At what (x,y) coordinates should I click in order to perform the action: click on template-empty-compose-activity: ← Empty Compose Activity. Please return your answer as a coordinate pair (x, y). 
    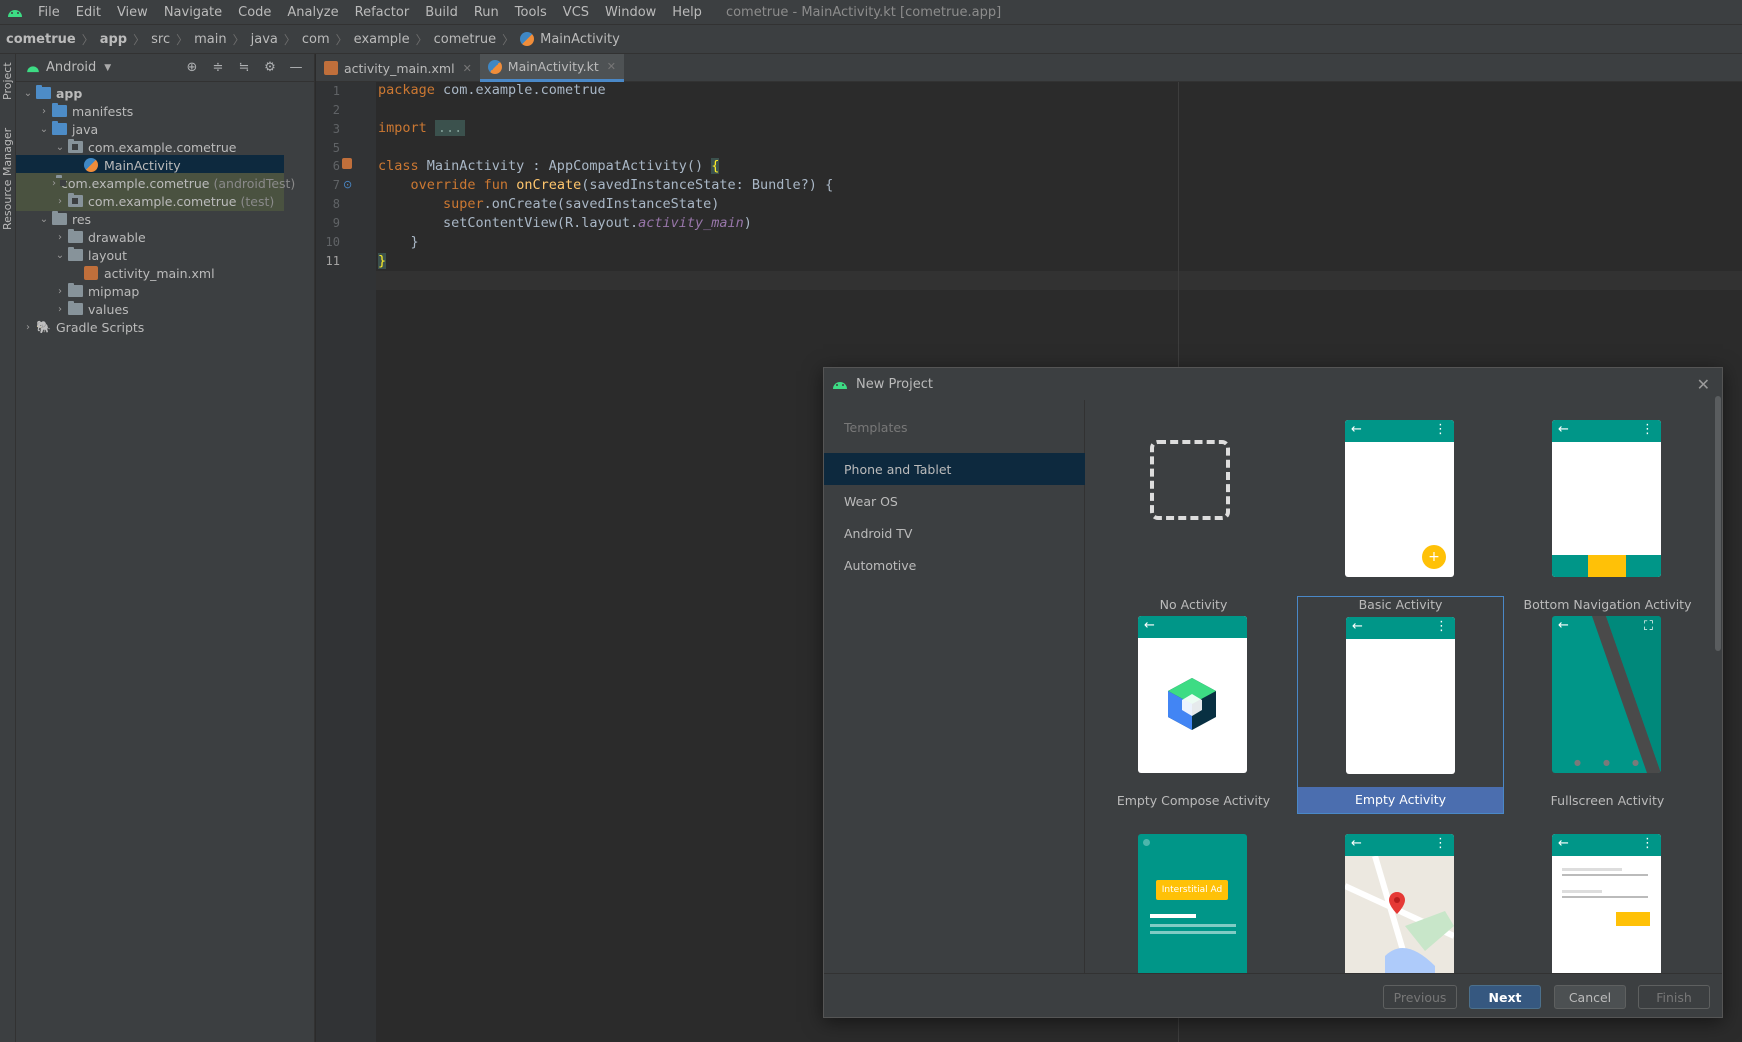
    Looking at the image, I should click on (1193, 705).